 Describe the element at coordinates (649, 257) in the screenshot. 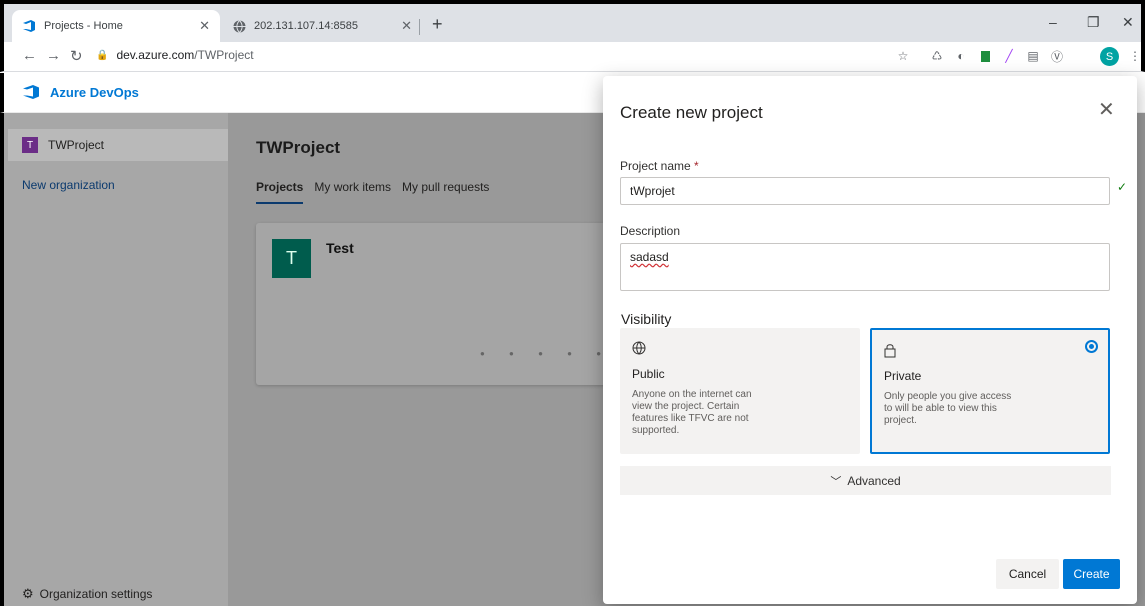

I see `description-text: sadasd` at that location.